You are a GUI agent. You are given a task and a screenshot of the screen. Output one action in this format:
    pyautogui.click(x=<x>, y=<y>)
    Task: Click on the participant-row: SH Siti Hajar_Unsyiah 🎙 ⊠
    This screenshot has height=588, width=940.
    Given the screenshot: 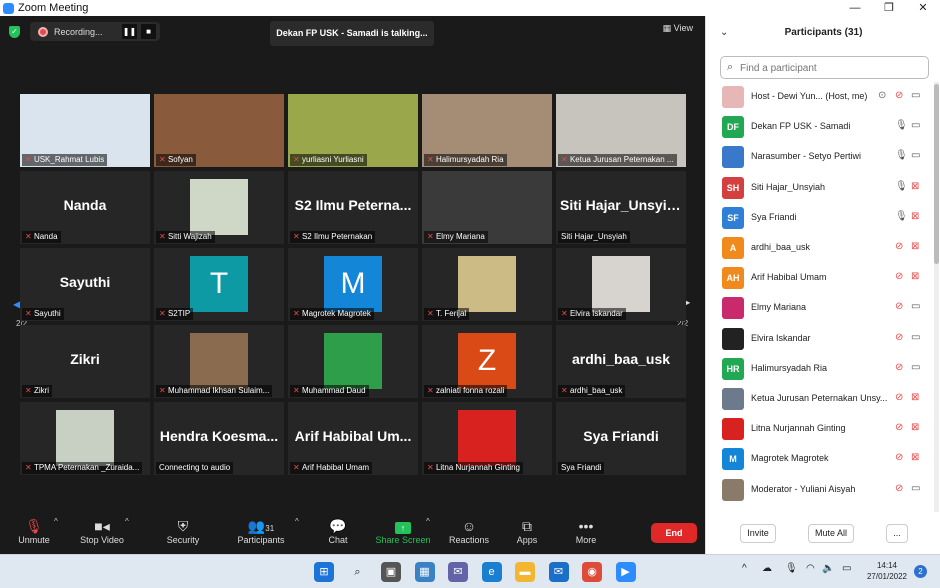 What is the action you would take?
    pyautogui.click(x=820, y=188)
    